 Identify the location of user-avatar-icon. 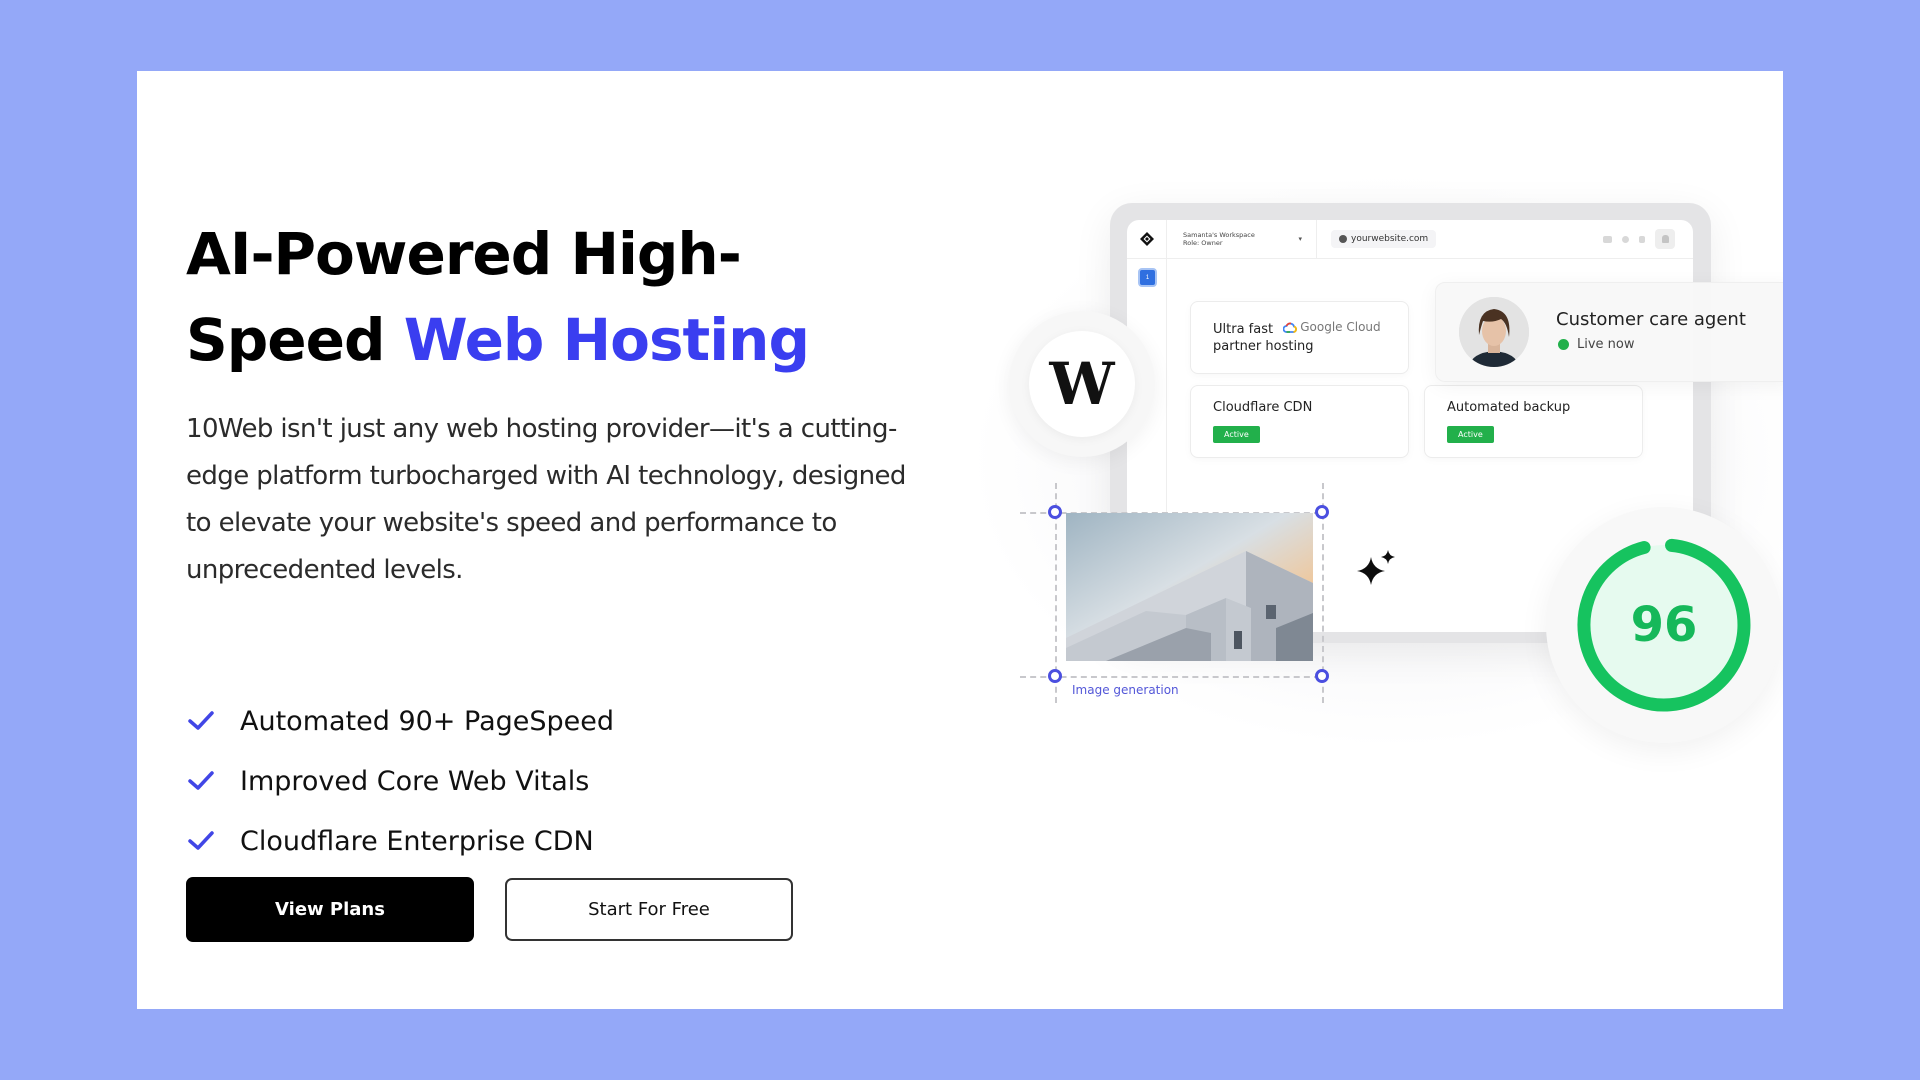
(1665, 239).